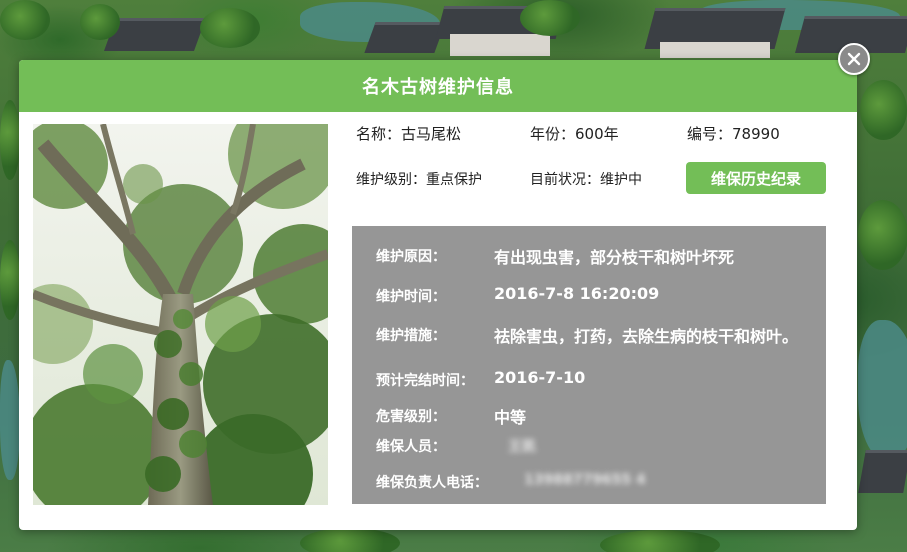  What do you see at coordinates (577, 293) in the screenshot?
I see `maintenance-time-value: 2016-7-8 16:20:09` at bounding box center [577, 293].